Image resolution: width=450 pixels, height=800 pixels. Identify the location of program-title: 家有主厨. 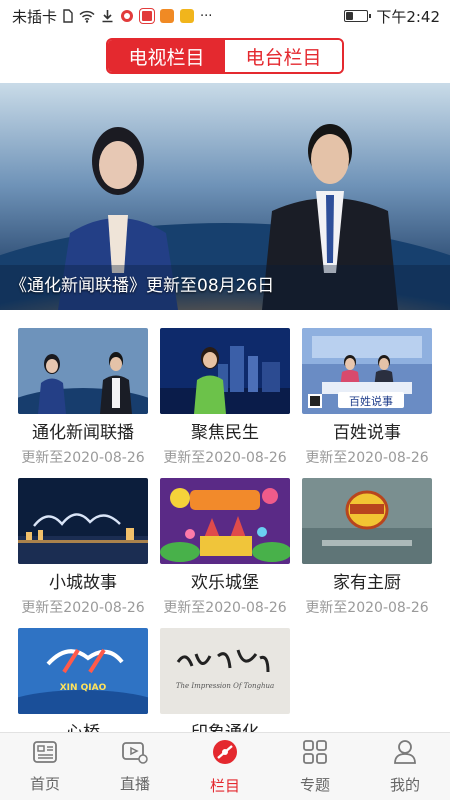
(367, 583).